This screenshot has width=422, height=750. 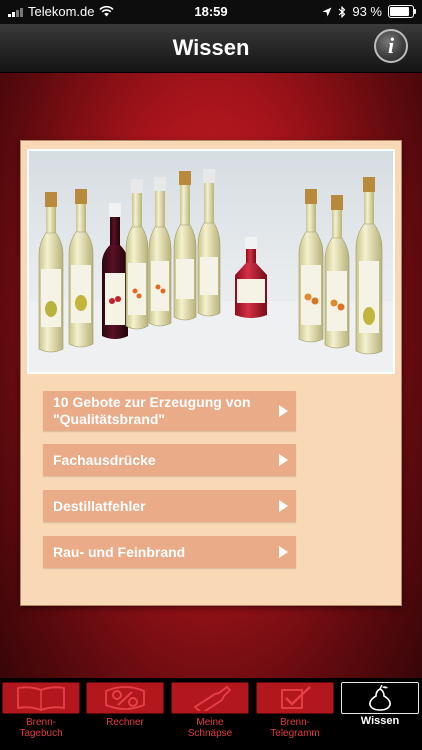 I want to click on navigation-bar: Wissen i, so click(x=211, y=48).